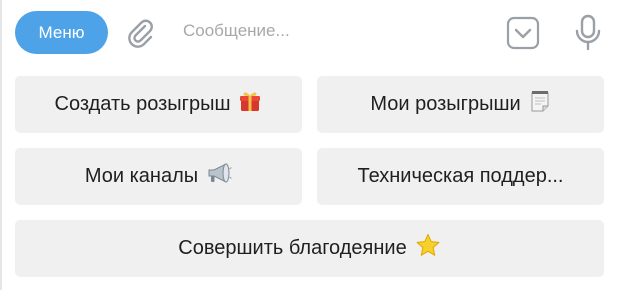  Describe the element at coordinates (141, 175) in the screenshot. I see `my-channels-label: Мои каналы` at that location.